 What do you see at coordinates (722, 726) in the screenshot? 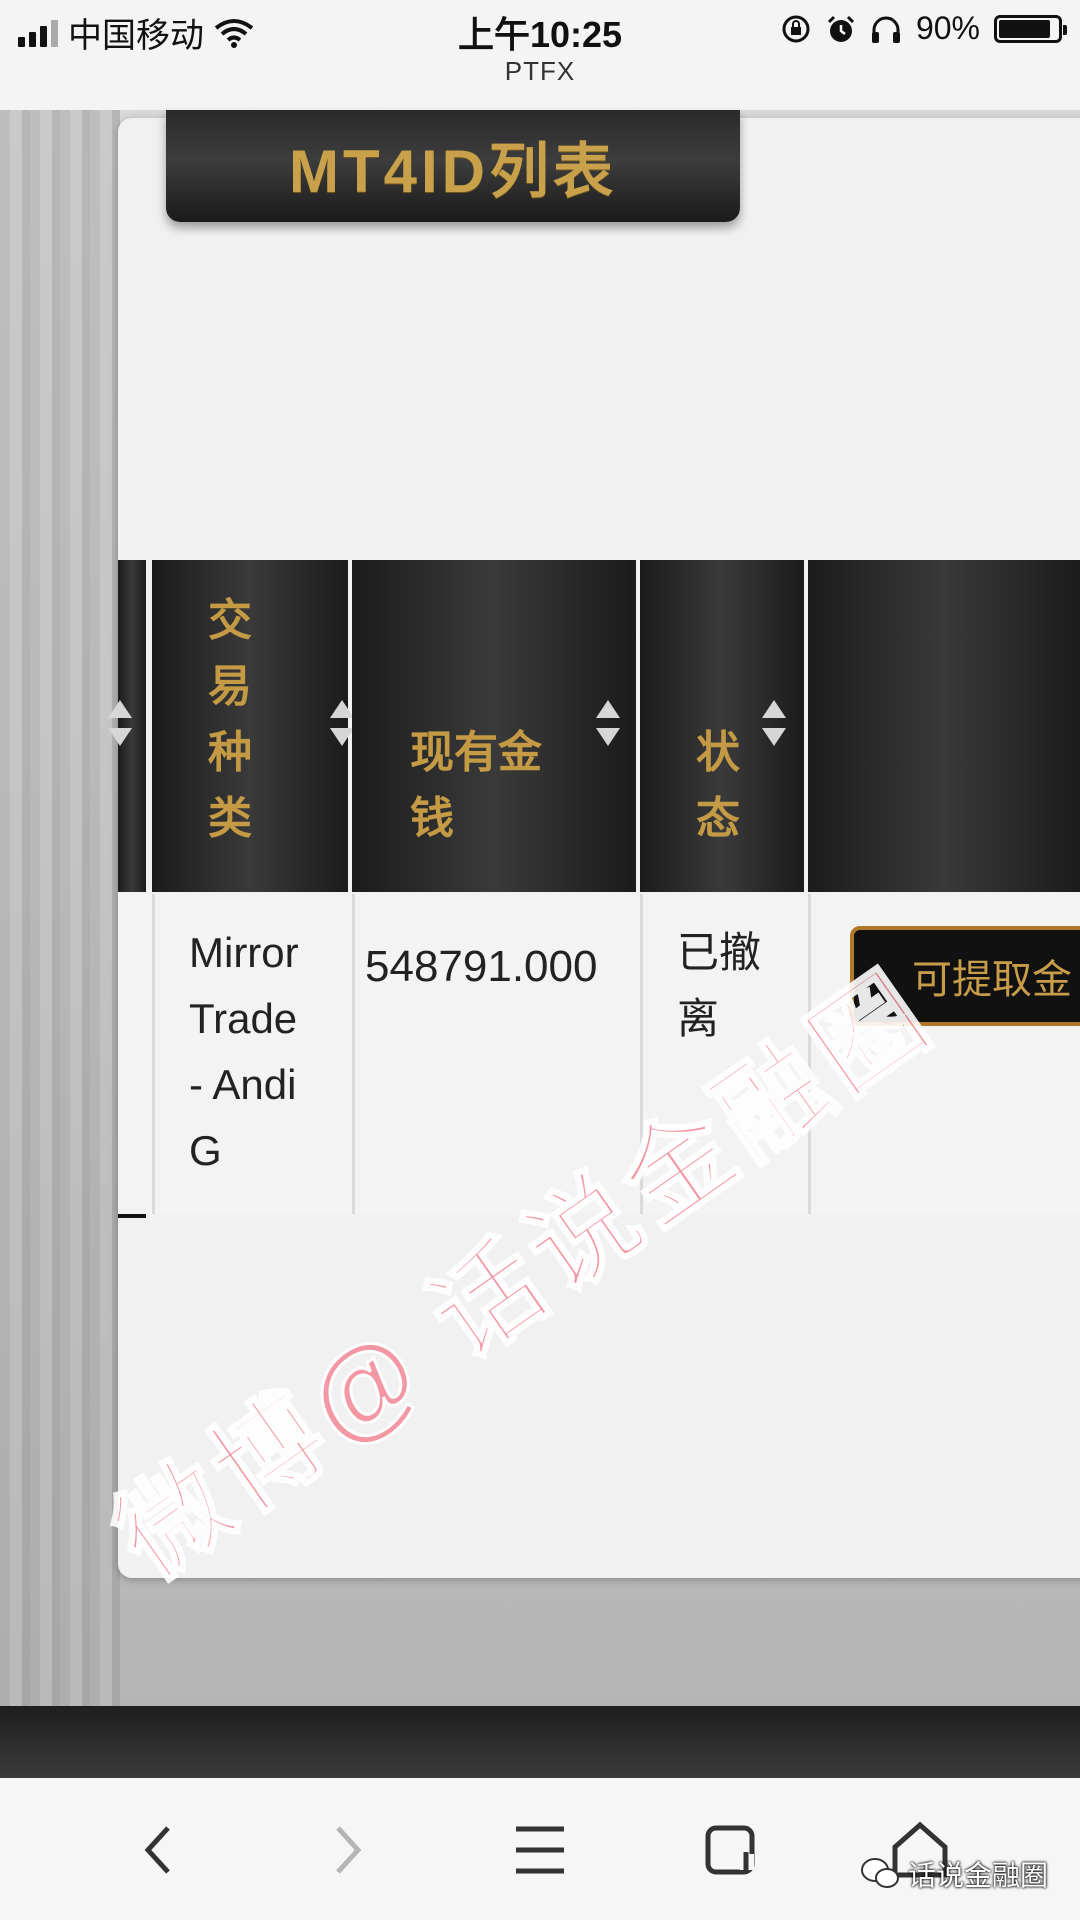
I see `column-header-status: 状 态` at bounding box center [722, 726].